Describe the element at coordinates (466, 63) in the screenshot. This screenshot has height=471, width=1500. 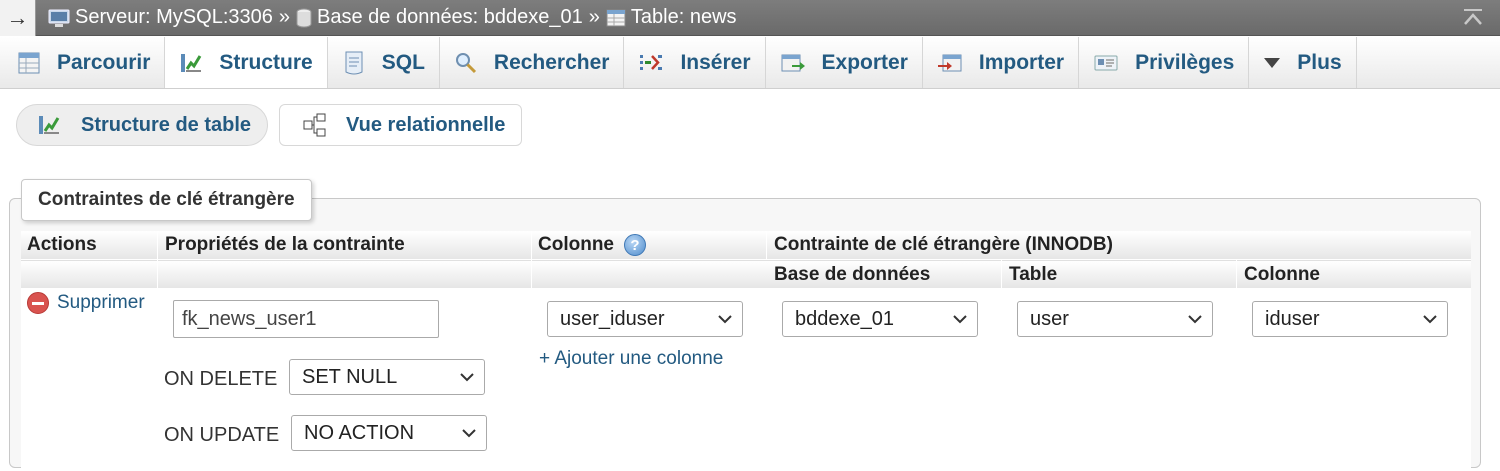
I see `search-icon` at that location.